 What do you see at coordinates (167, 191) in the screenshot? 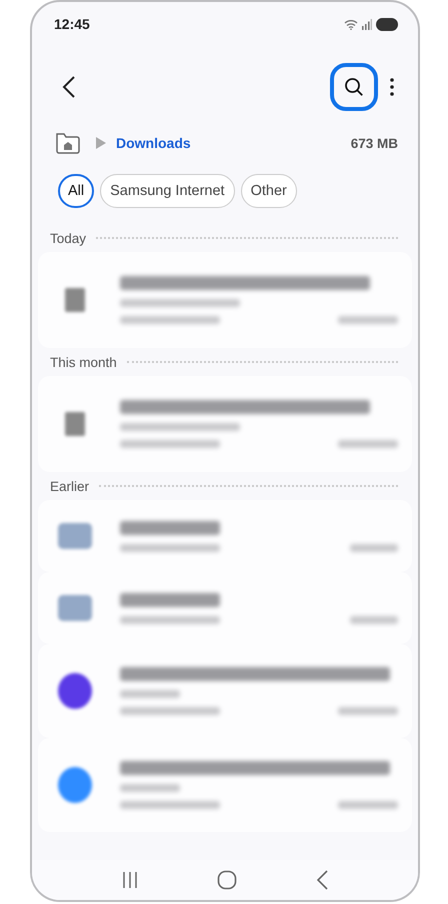
I see `filter-chip: Samsung Internet` at bounding box center [167, 191].